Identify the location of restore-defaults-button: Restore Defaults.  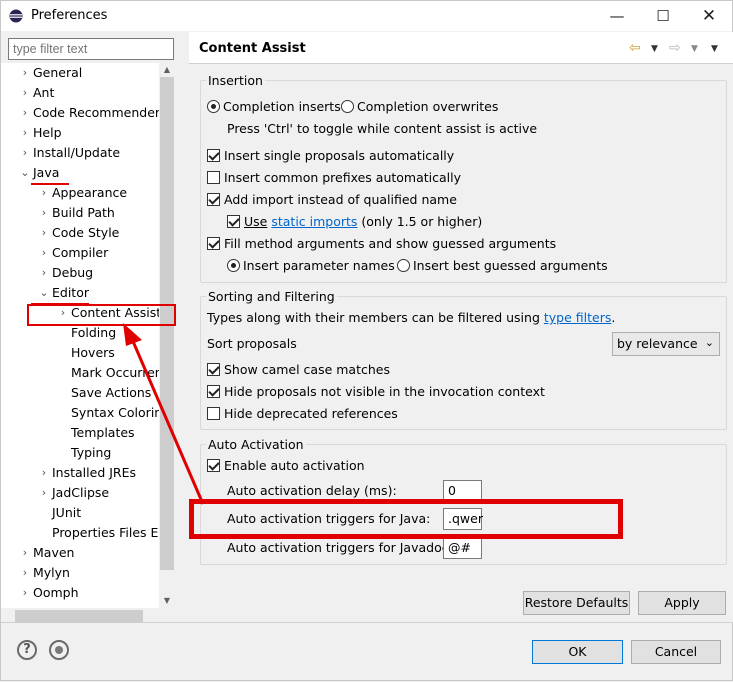
(576, 603).